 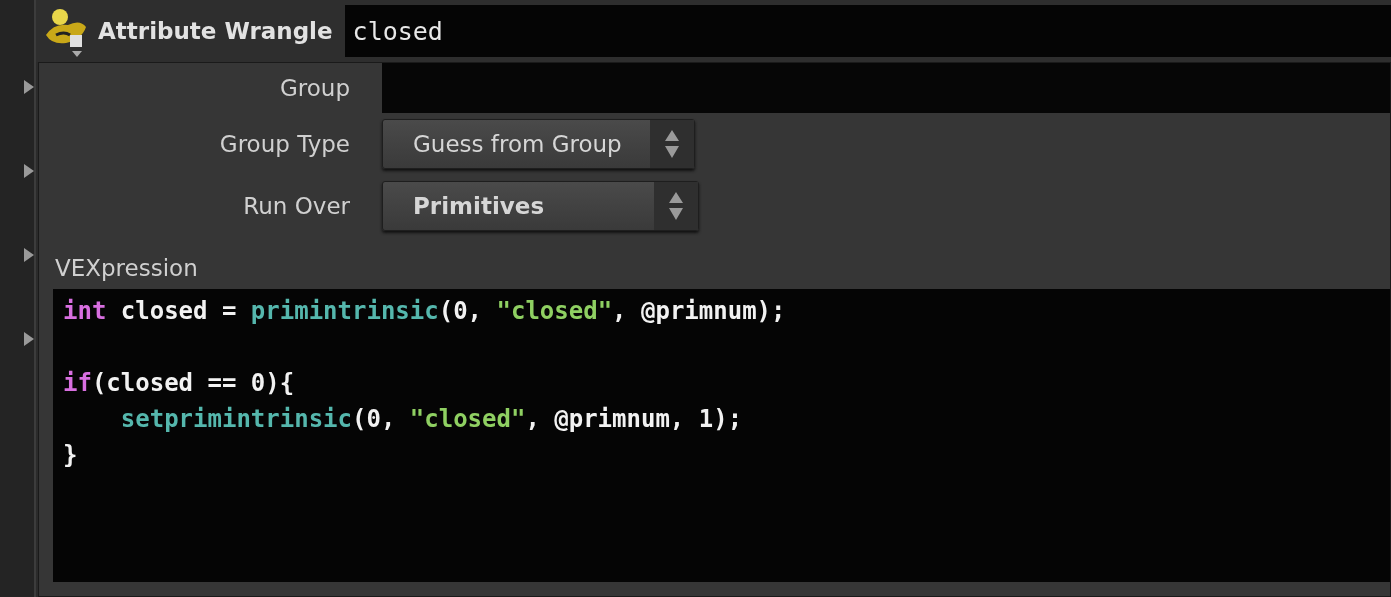 What do you see at coordinates (215, 31) in the screenshot?
I see `node-type-label: Attribute Wrangle` at bounding box center [215, 31].